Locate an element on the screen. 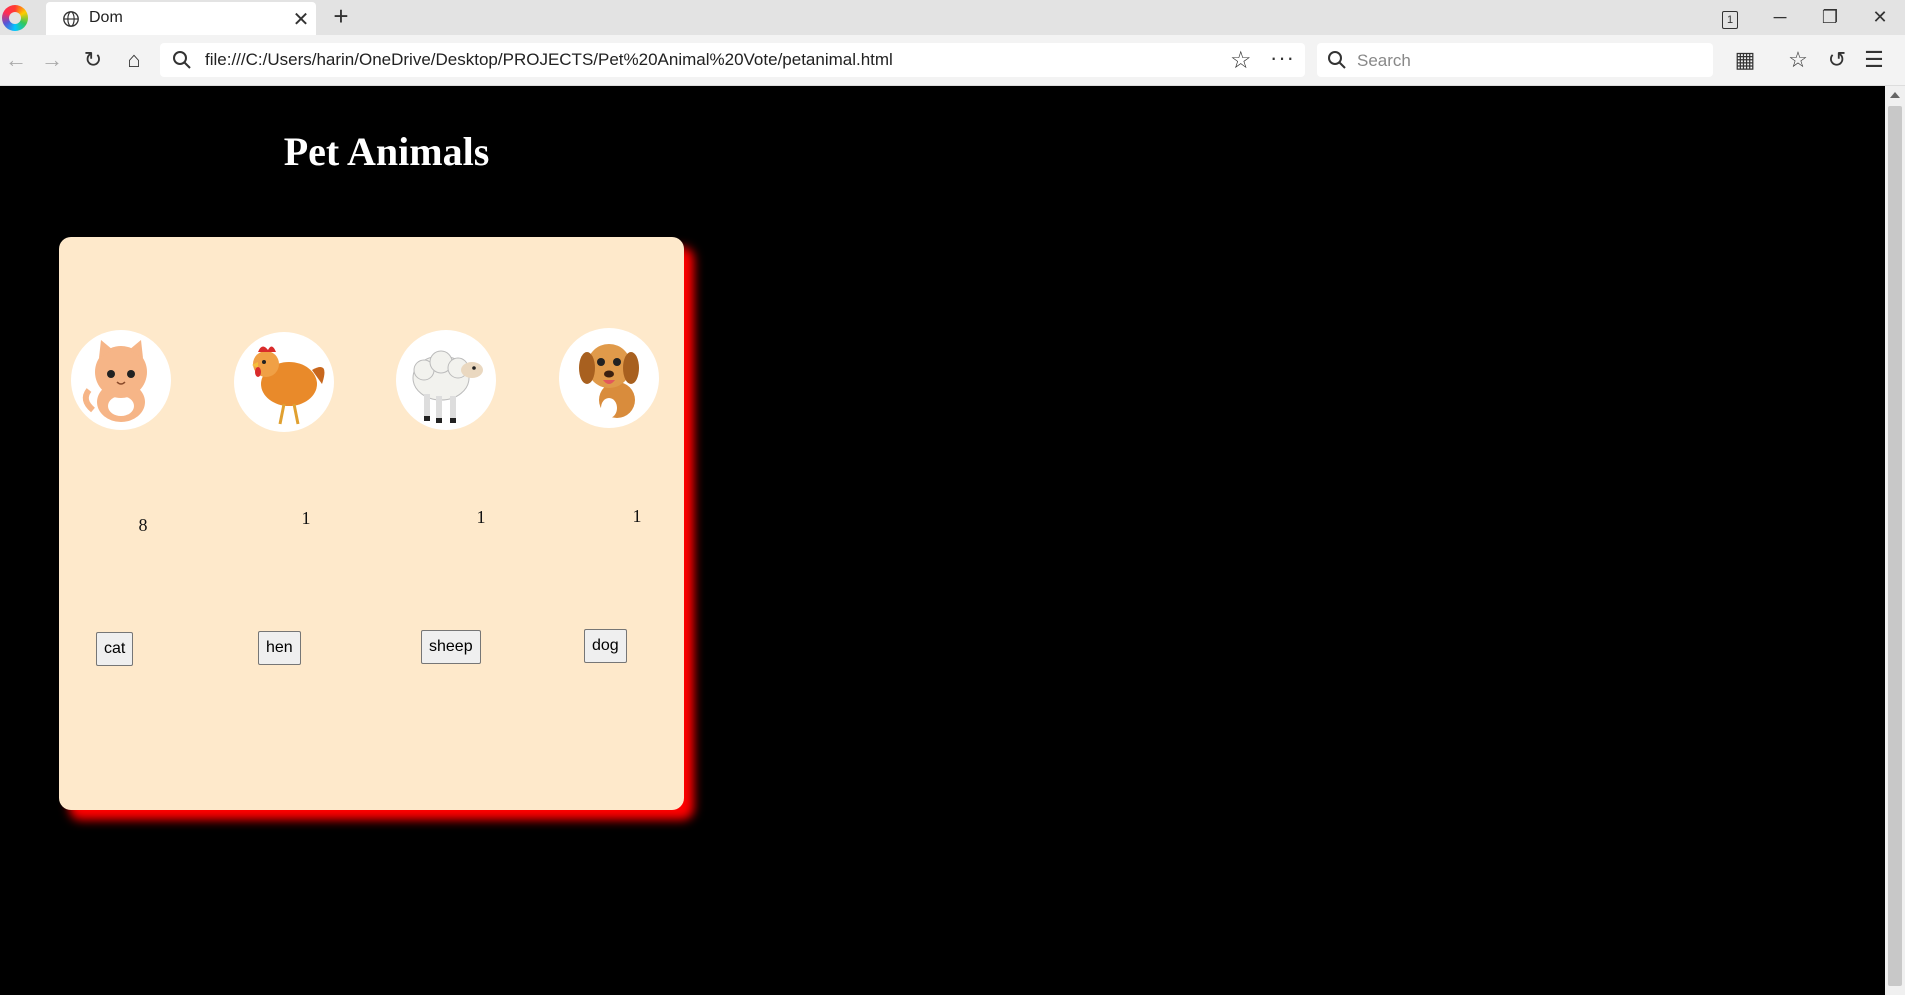 The width and height of the screenshot is (1905, 995). close-window-icon: ✕ is located at coordinates (1880, 17).